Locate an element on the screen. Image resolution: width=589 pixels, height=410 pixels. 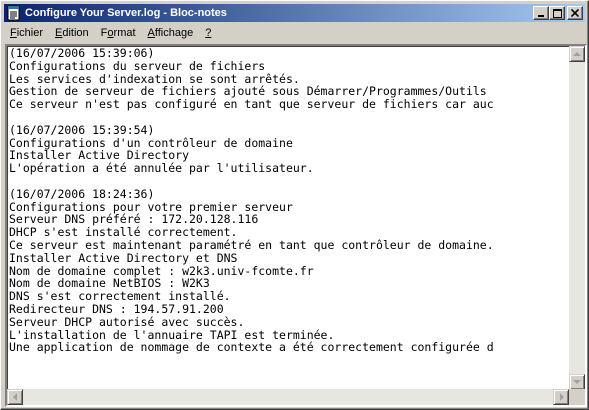
scroll-down-button is located at coordinates (577, 382).